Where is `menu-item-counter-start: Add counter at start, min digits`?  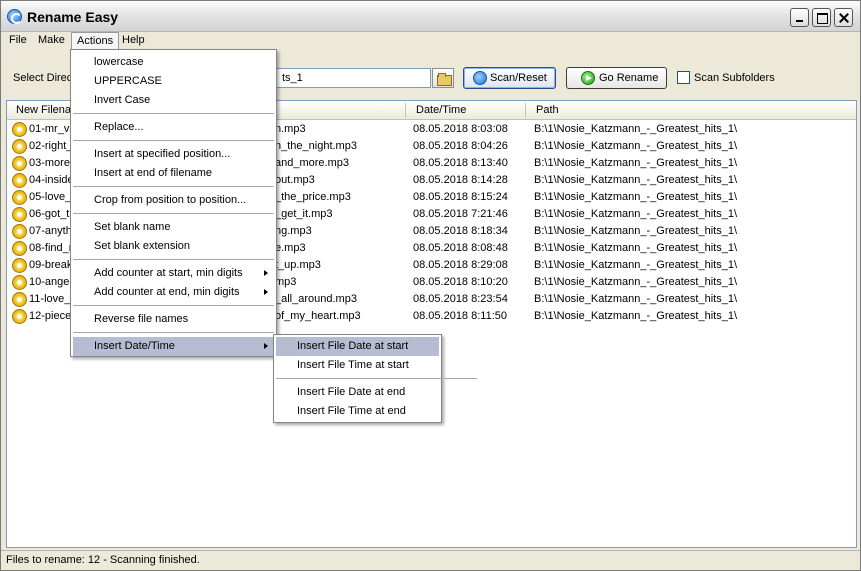 menu-item-counter-start: Add counter at start, min digits is located at coordinates (173, 273).